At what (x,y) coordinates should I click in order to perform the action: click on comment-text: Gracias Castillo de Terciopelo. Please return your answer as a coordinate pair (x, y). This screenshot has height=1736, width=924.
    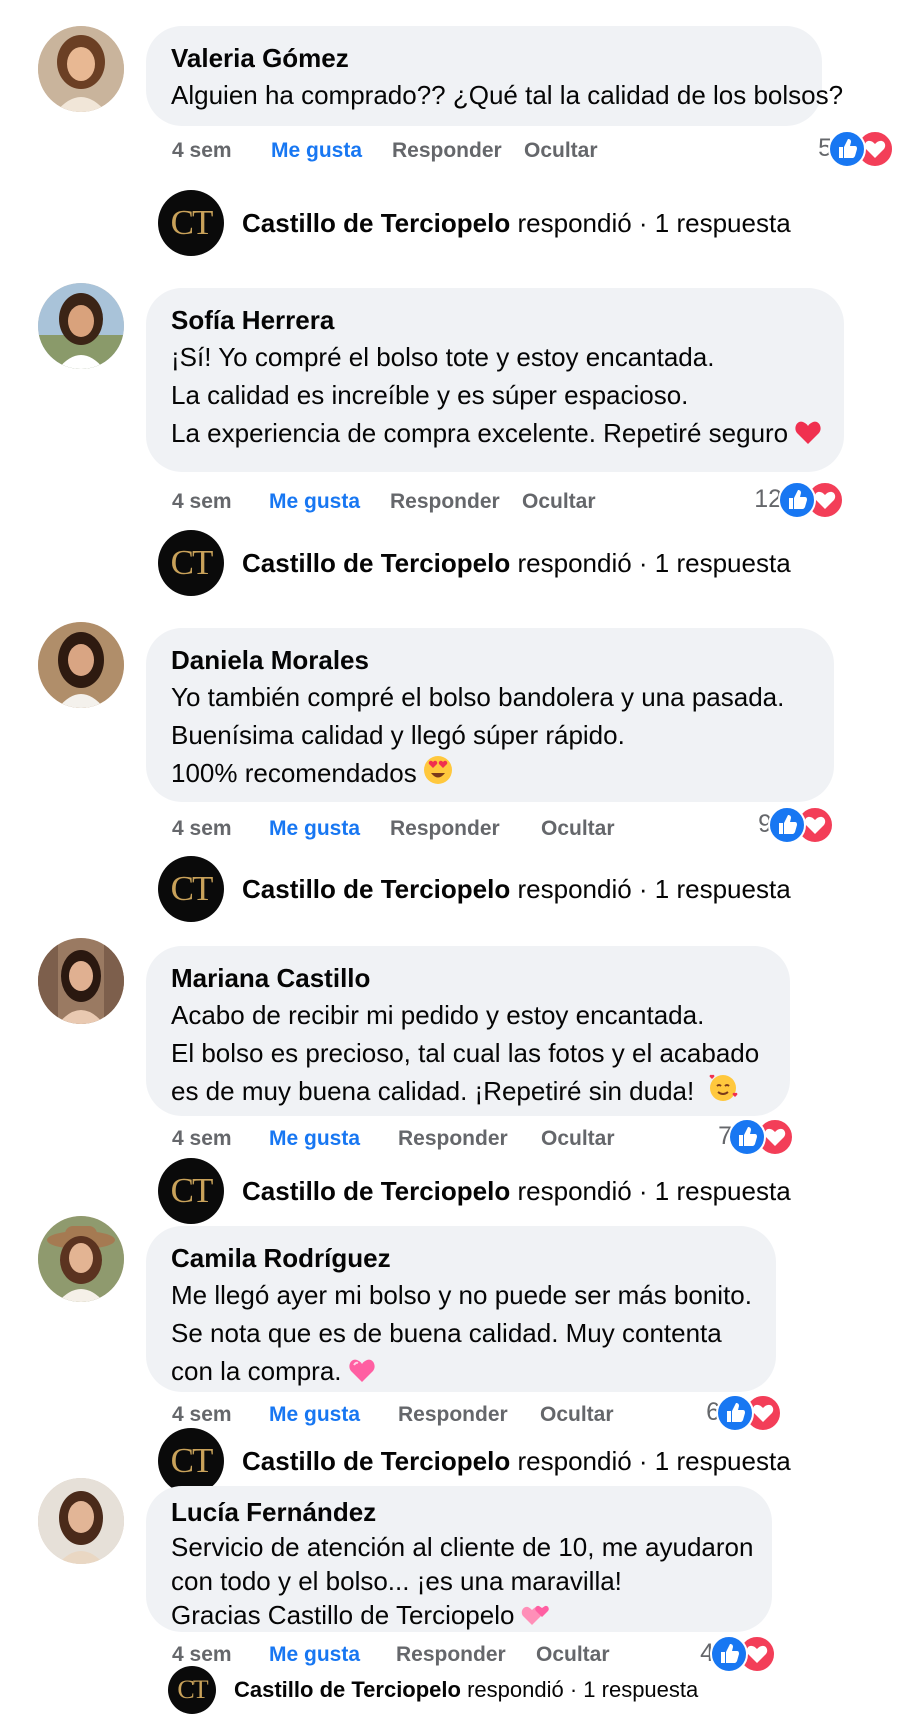
    Looking at the image, I should click on (458, 1616).